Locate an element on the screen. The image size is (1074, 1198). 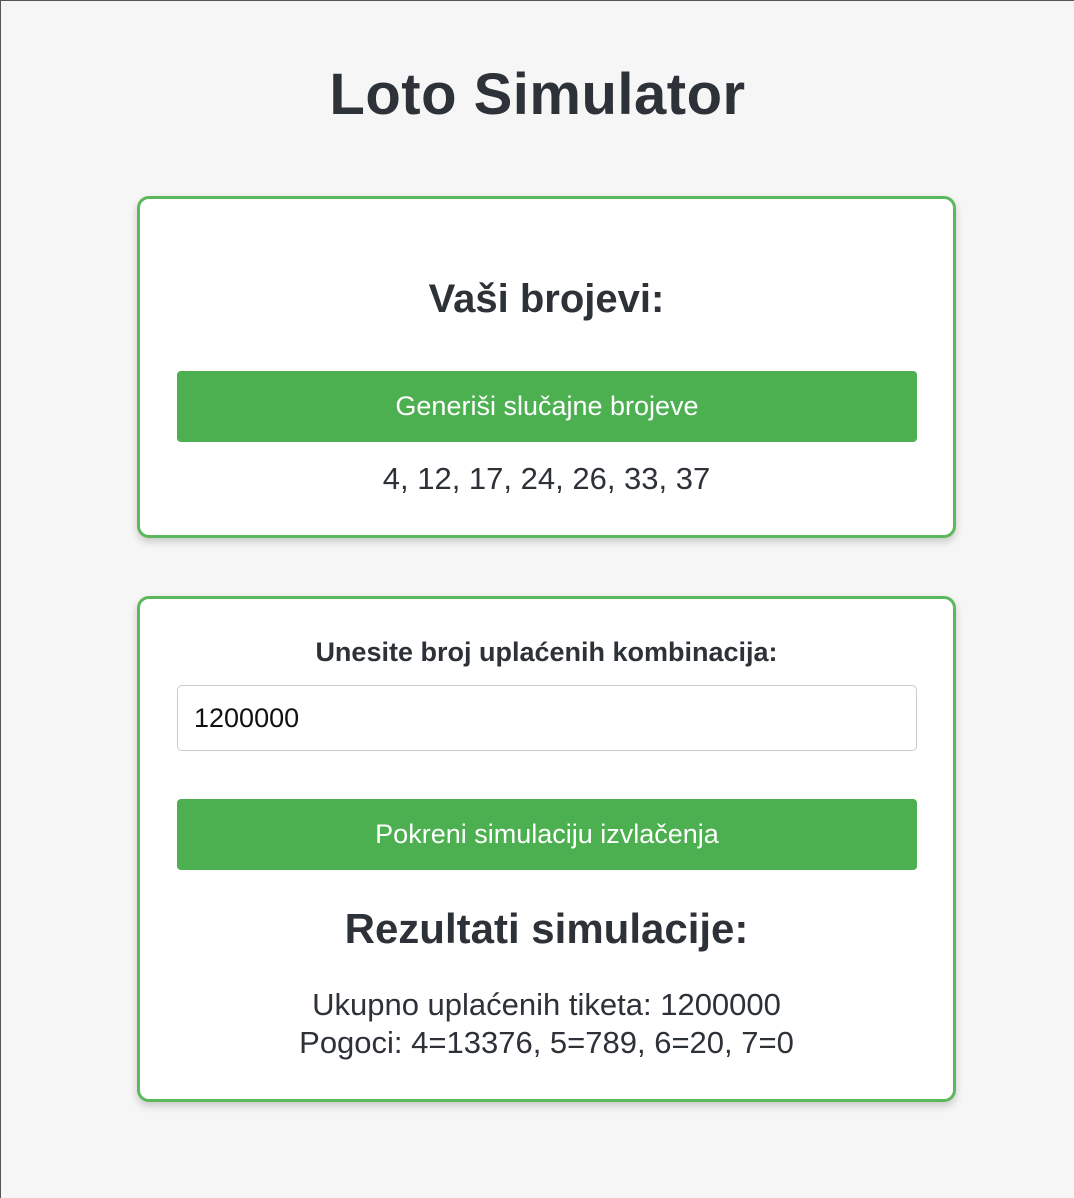
results-total-tickets: Ukupno uplaćenih tiketa: 1200000 is located at coordinates (546, 1004).